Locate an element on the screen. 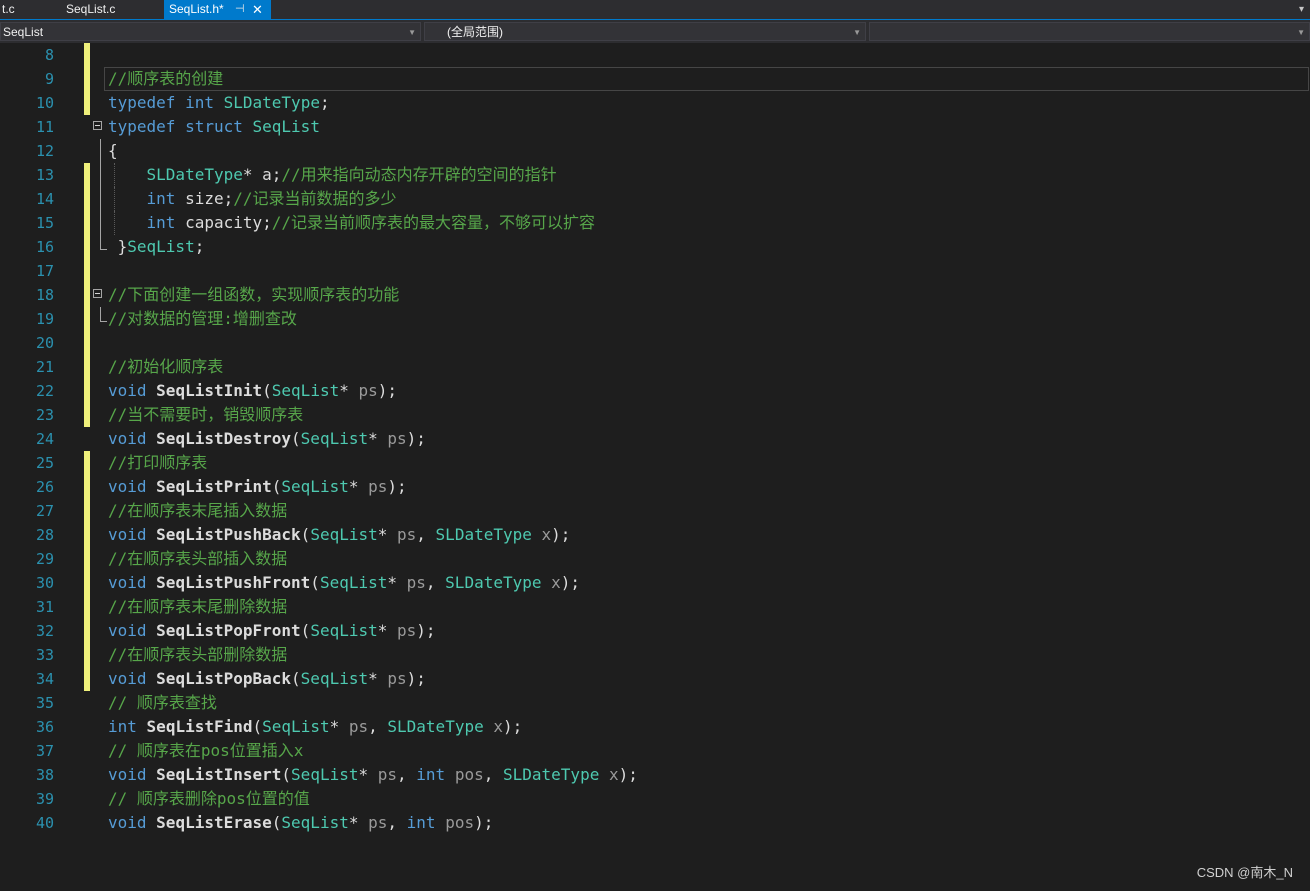 The width and height of the screenshot is (1310, 891). tab-seqlist-h: SeqList.h* ⊣ ✕ is located at coordinates (217, 9).